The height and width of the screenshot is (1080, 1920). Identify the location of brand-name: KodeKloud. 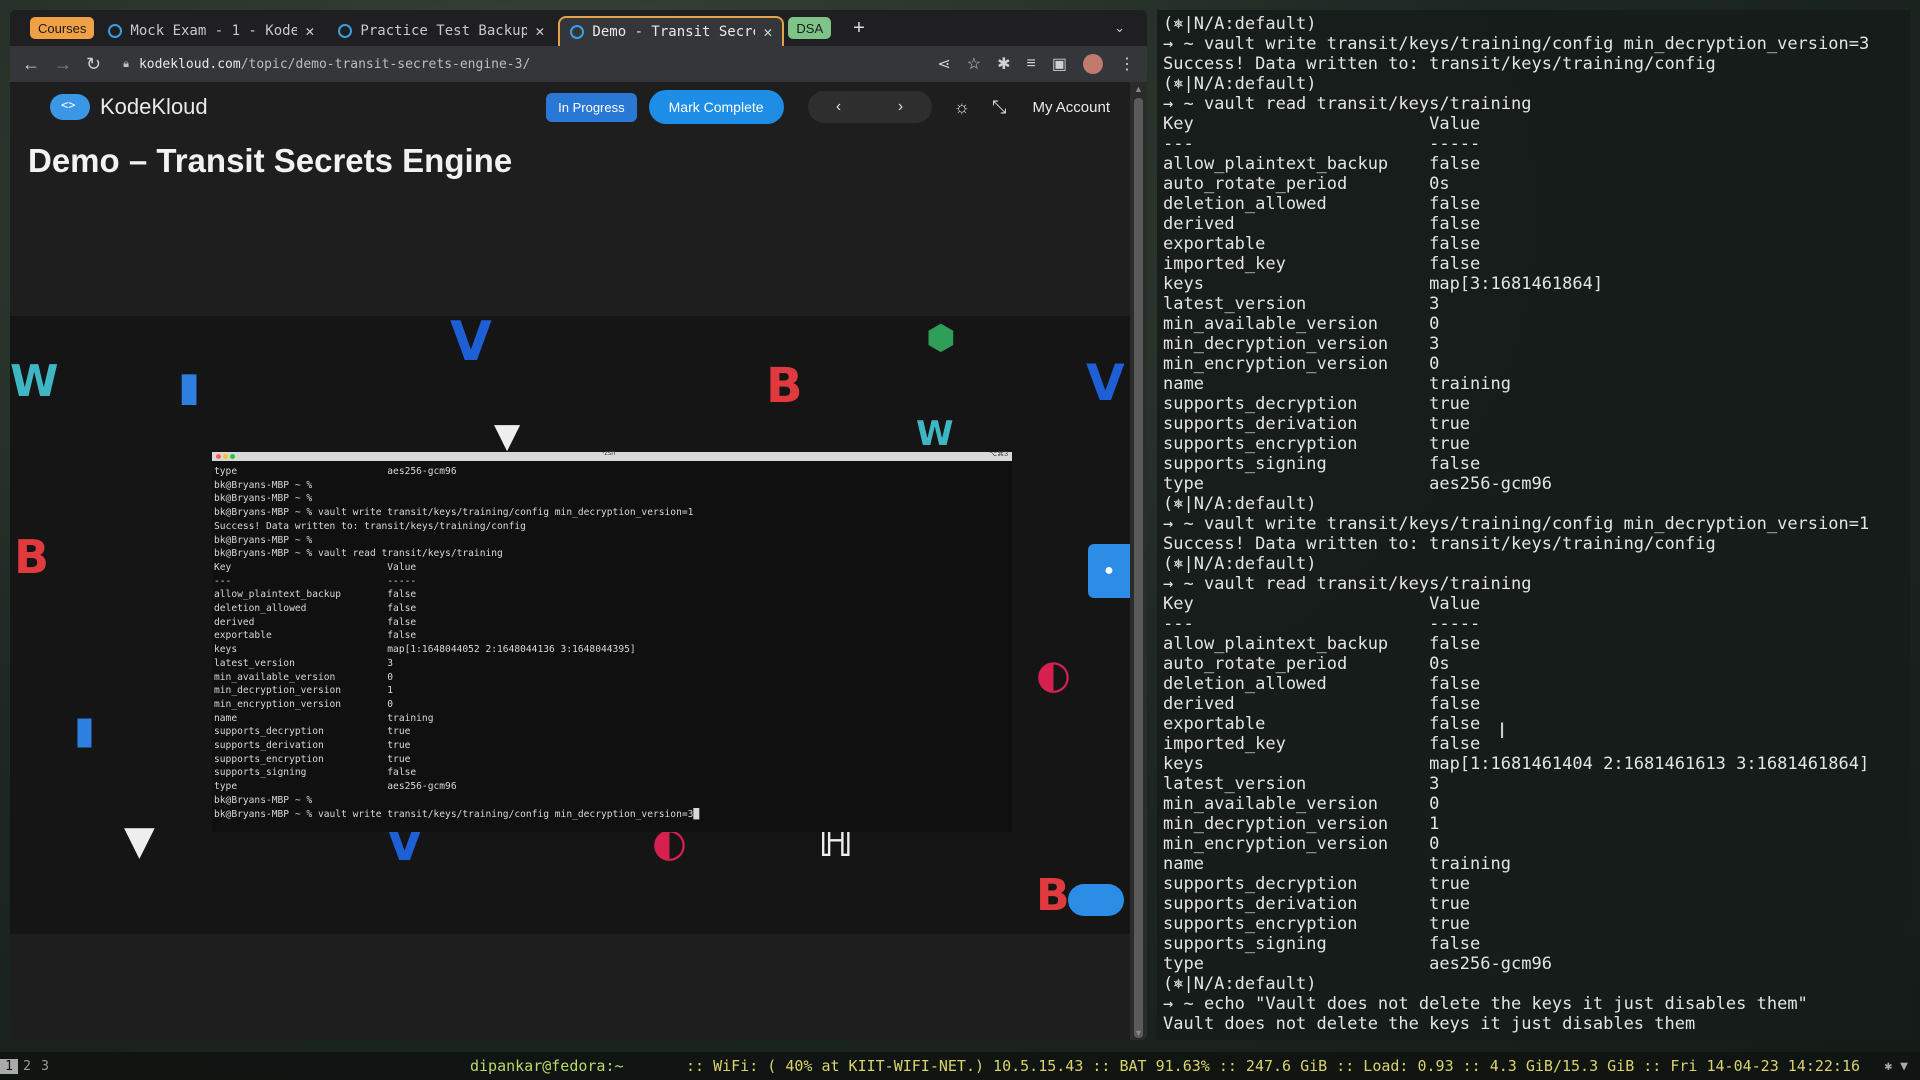
(154, 106).